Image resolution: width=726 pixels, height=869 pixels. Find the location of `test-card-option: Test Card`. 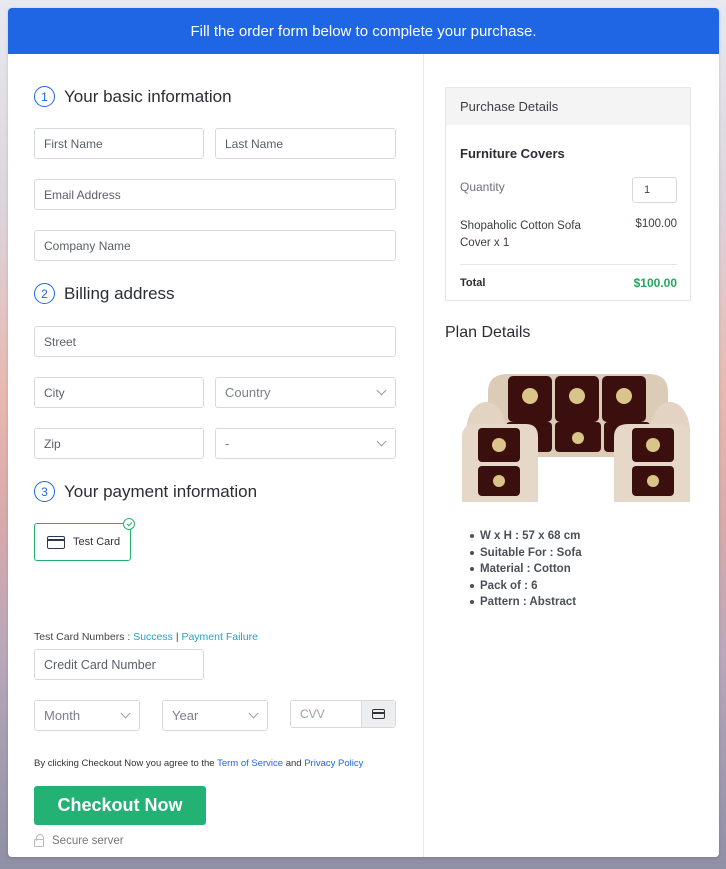

test-card-option: Test Card is located at coordinates (84, 539).